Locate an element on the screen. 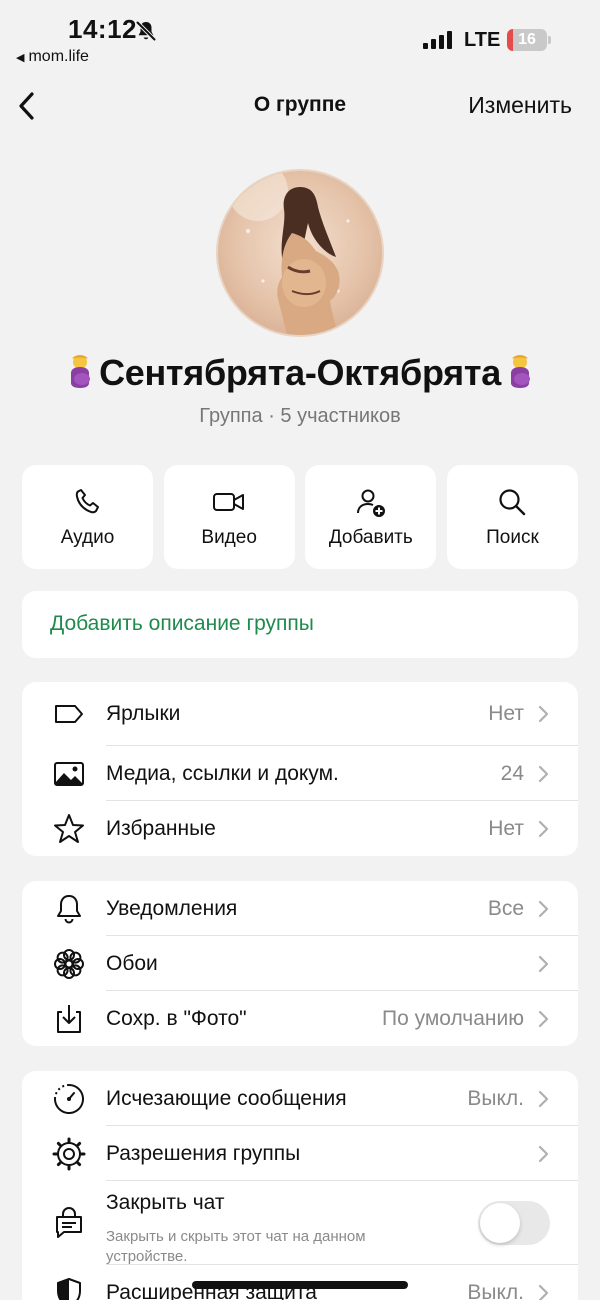 This screenshot has height=1300, width=600. back-chevron-icon is located at coordinates (28, 106).